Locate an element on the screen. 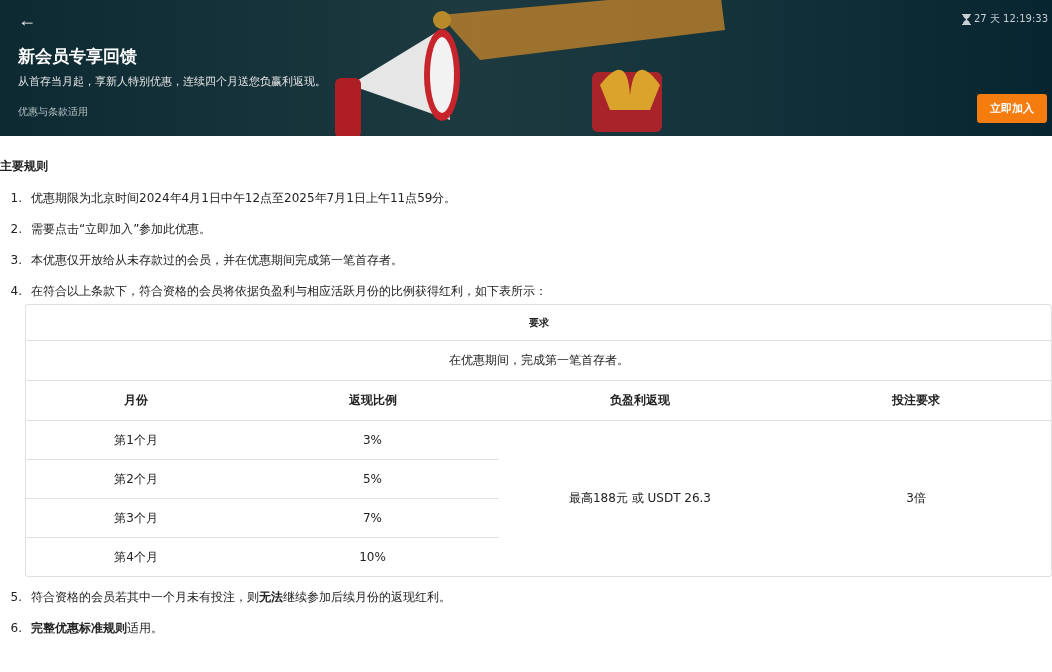 This screenshot has height=672, width=1052. back-button: ← is located at coordinates (27, 20).